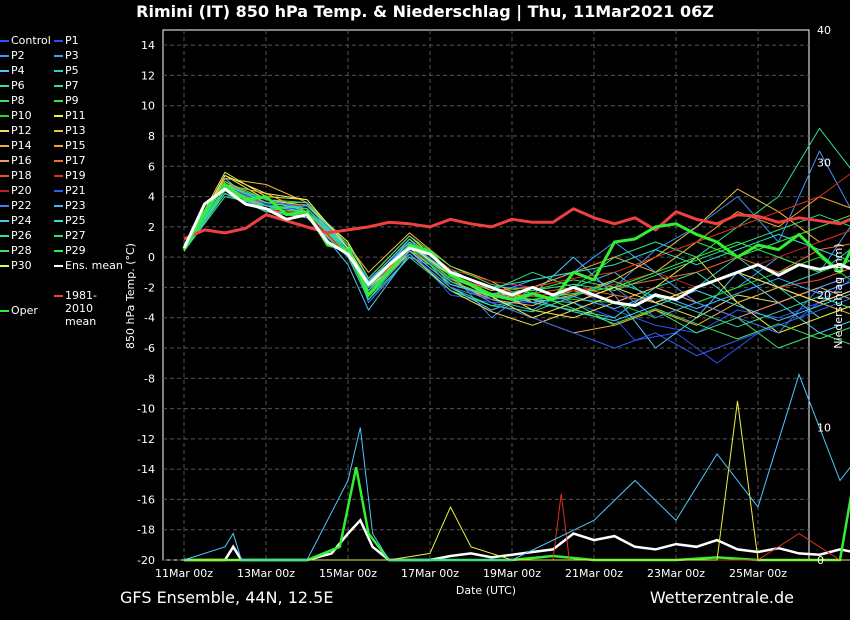 This screenshot has height=620, width=850. What do you see at coordinates (31, 40) in the screenshot?
I see `legend-label: Control` at bounding box center [31, 40].